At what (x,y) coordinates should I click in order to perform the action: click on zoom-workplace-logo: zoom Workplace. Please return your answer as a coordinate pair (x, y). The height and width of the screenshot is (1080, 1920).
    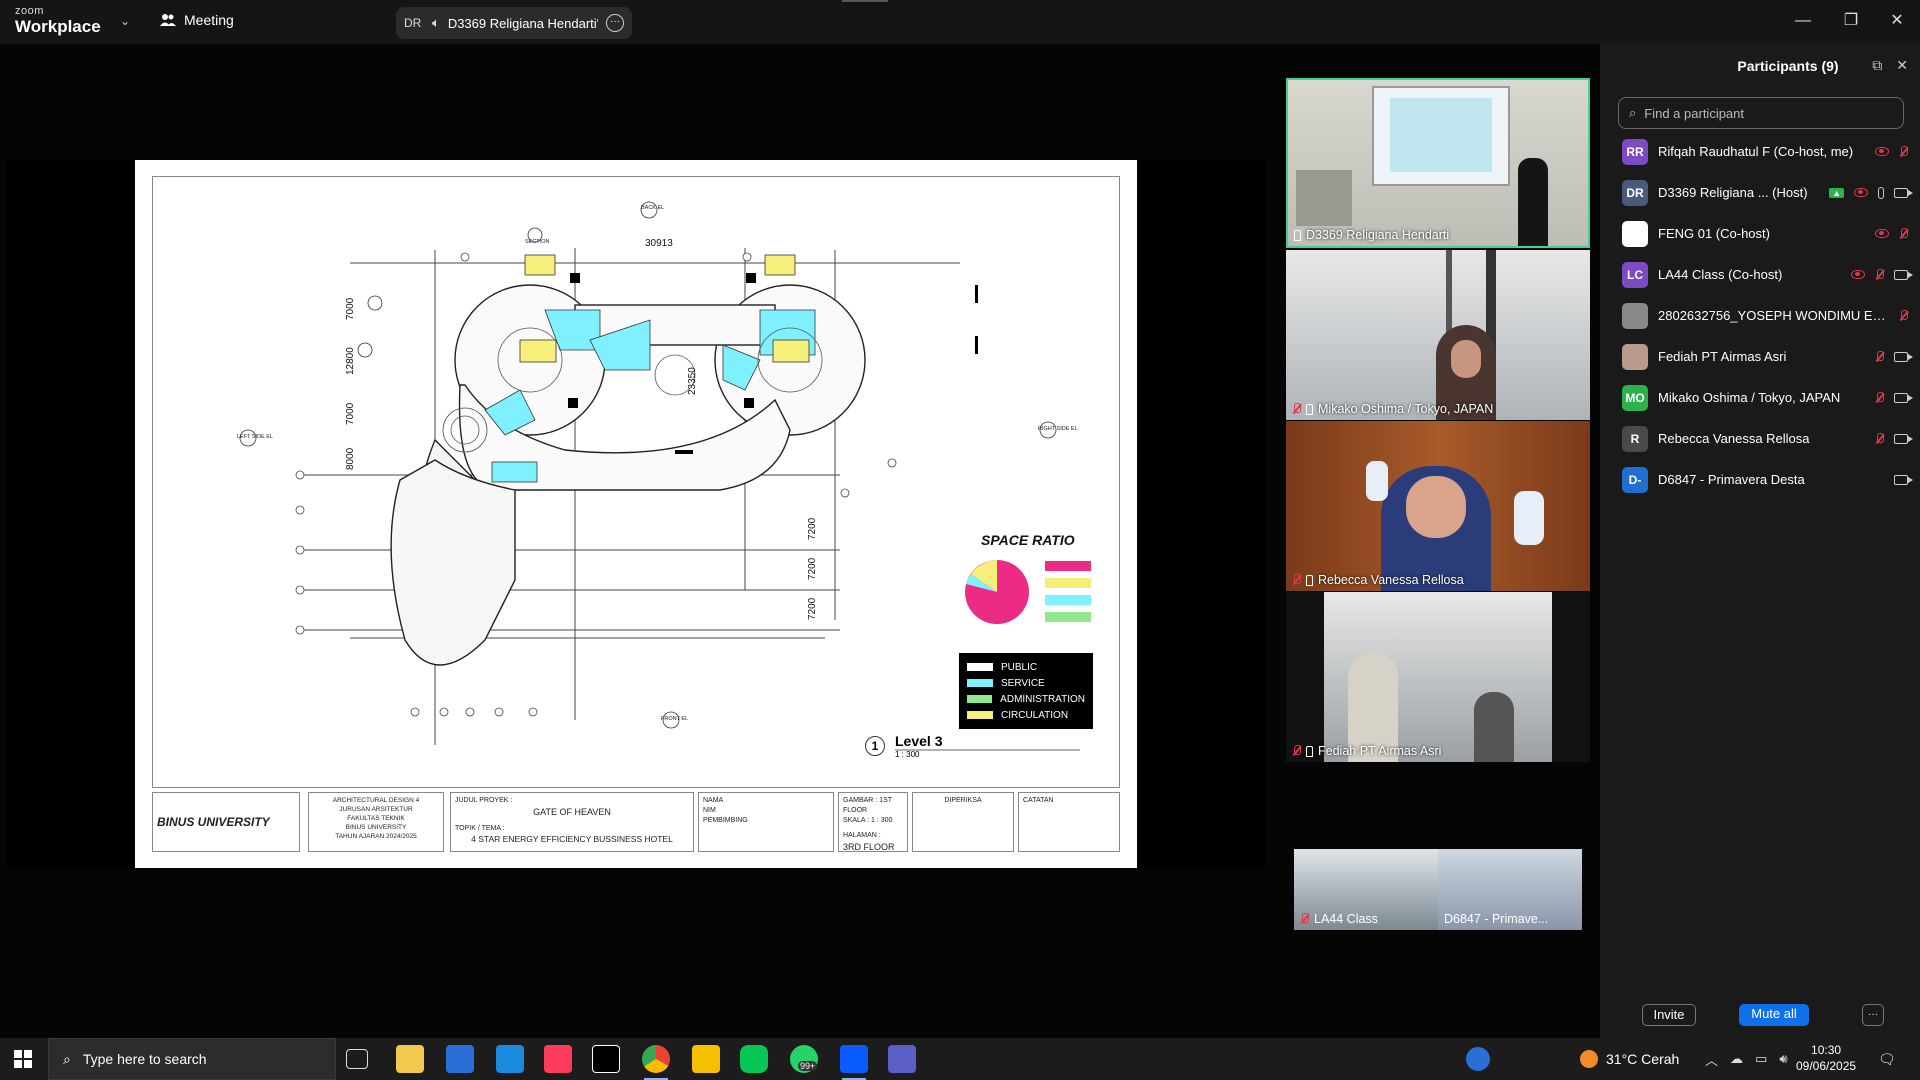
    Looking at the image, I should click on (58, 21).